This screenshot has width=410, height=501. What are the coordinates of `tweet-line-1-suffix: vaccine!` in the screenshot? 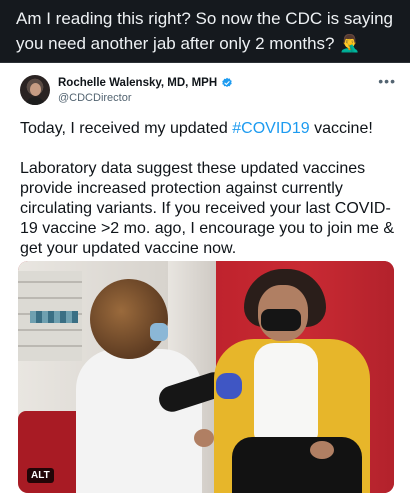 It's located at (341, 128).